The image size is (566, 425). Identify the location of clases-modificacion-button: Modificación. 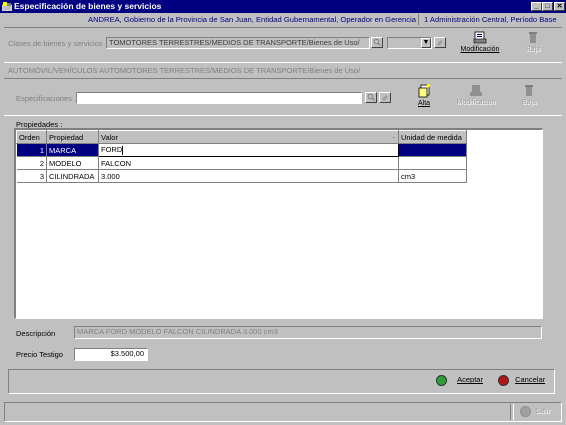
(480, 42).